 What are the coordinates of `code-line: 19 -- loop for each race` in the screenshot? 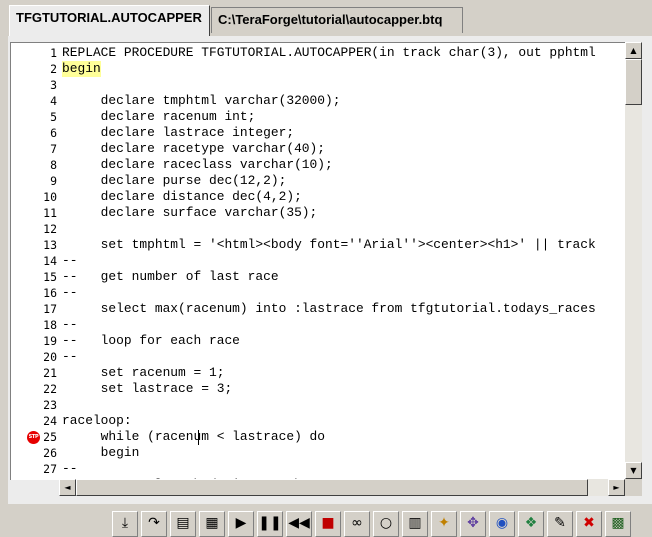 It's located at (318, 341).